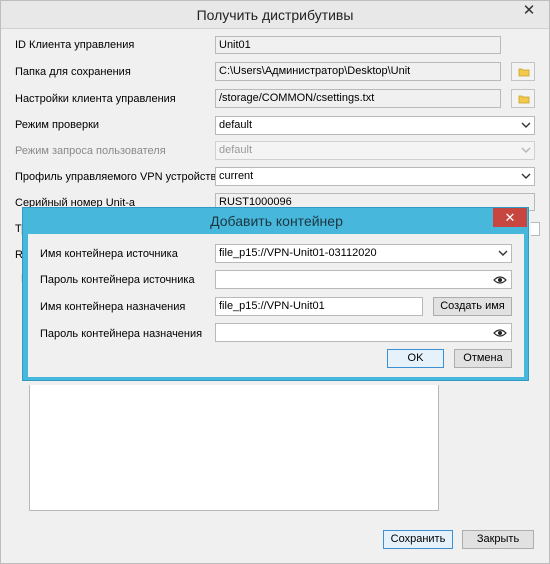  I want to click on save-folder-label: Папка для сохранения, so click(73, 72).